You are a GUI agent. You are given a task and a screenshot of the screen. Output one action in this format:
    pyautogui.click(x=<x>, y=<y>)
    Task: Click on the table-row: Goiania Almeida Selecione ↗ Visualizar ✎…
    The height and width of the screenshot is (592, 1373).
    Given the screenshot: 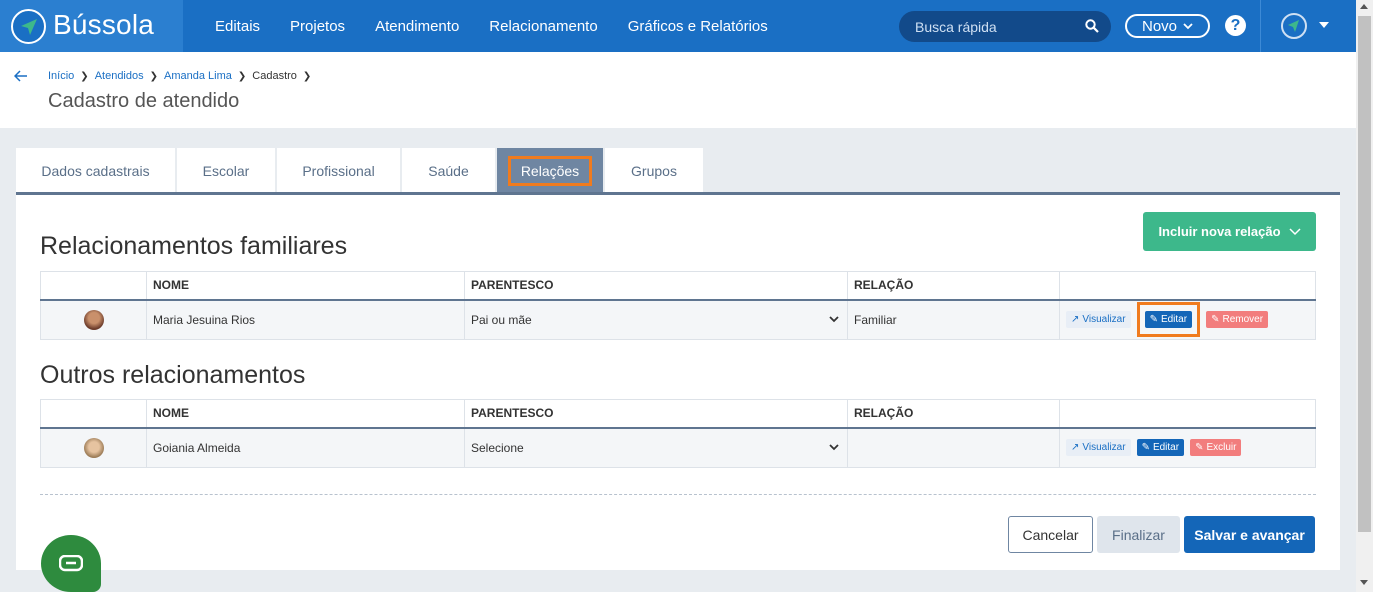 What is the action you would take?
    pyautogui.click(x=678, y=447)
    